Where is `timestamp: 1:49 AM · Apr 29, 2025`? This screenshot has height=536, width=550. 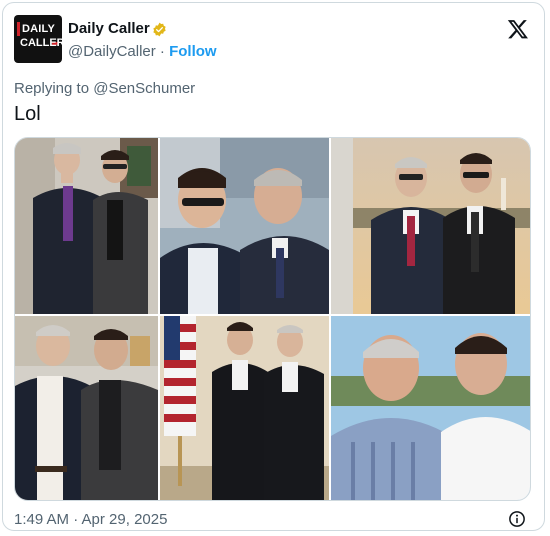 timestamp: 1:49 AM · Apr 29, 2025 is located at coordinates (90, 519).